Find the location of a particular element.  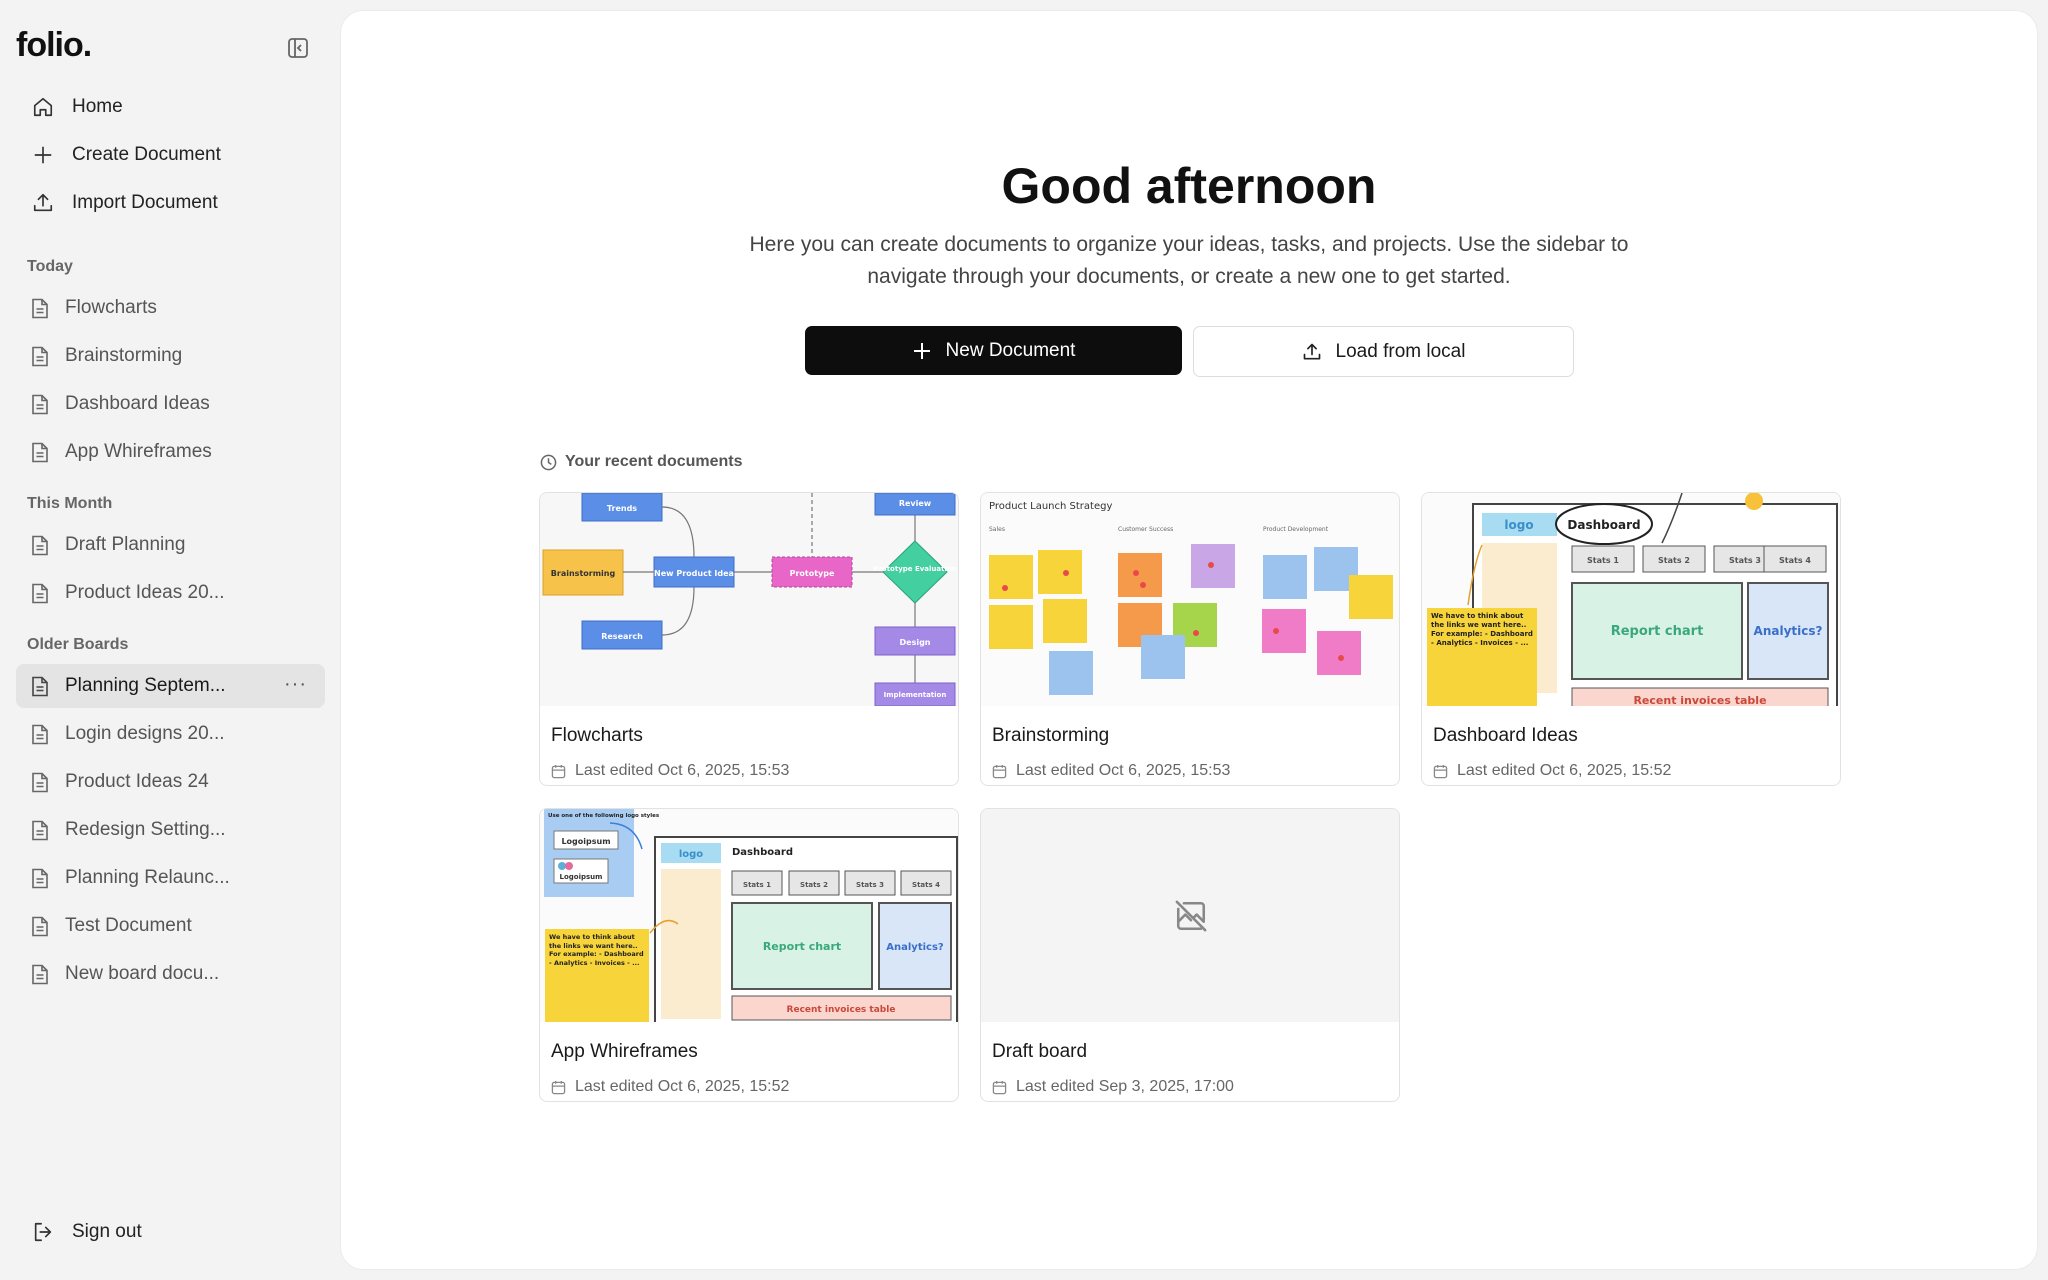

wire-label: Recent invoices table is located at coordinates (1699, 700).